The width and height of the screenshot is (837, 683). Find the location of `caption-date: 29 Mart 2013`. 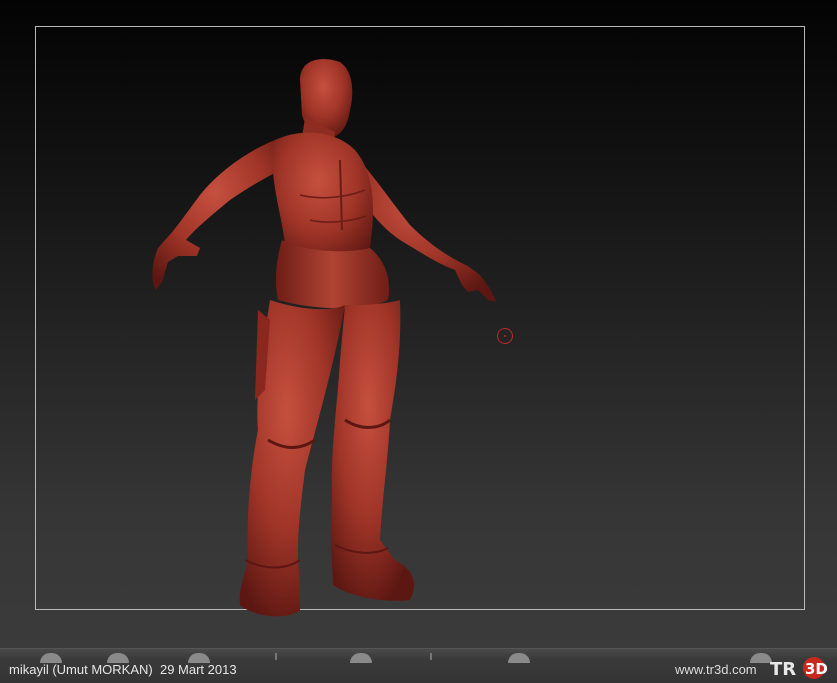

caption-date: 29 Mart 2013 is located at coordinates (198, 669).